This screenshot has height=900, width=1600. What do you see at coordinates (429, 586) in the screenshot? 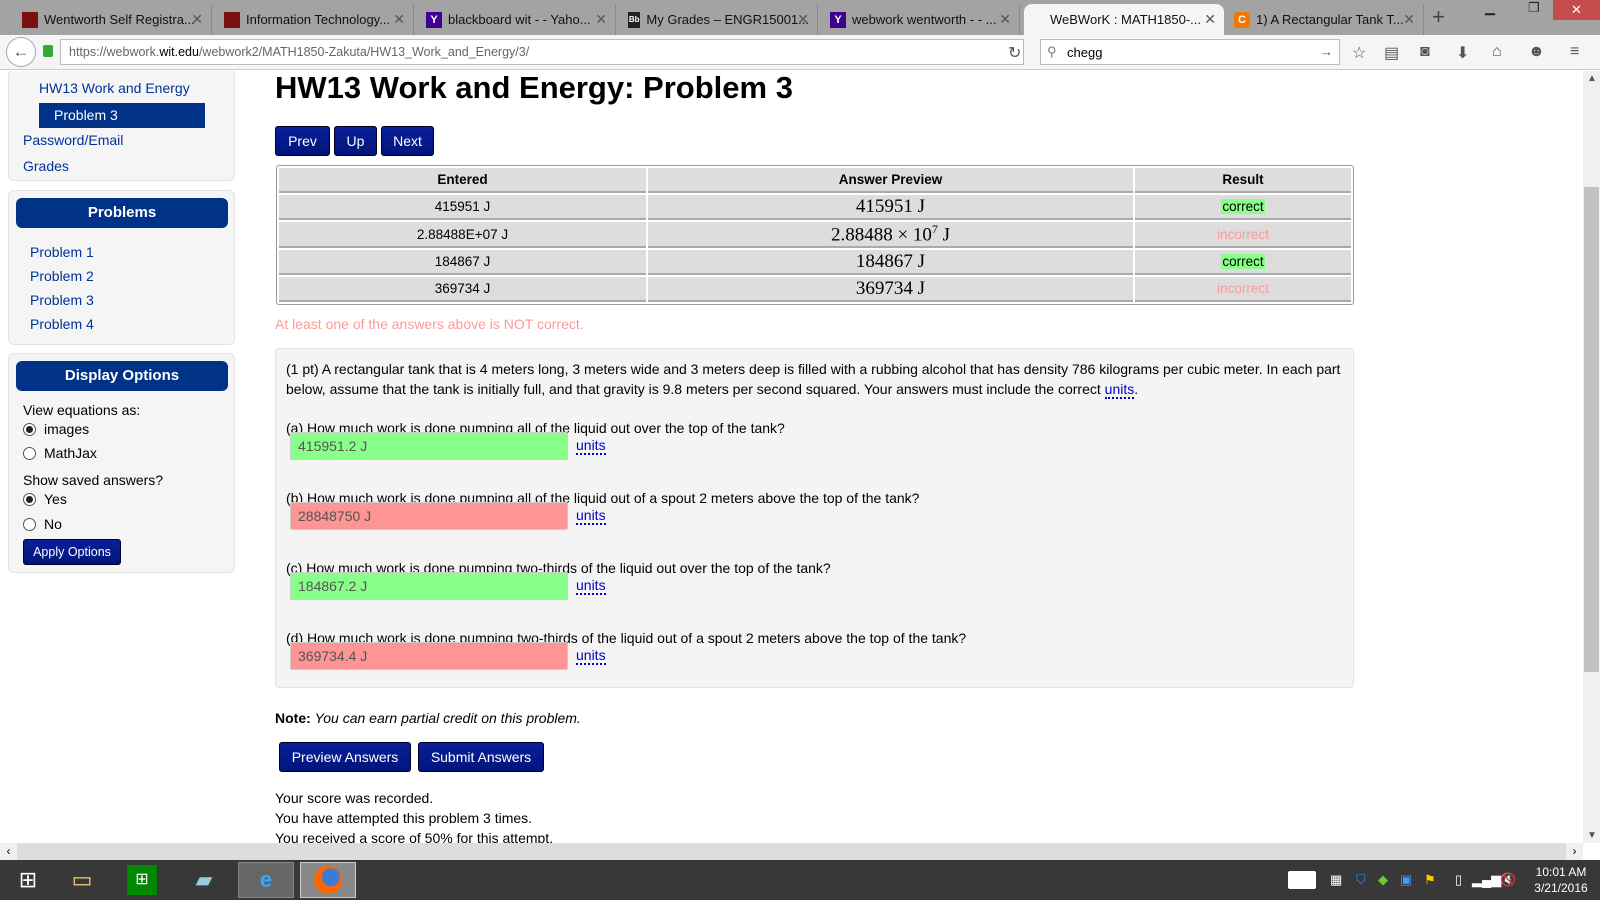
I see `answer-c-input: 184867.2 J` at bounding box center [429, 586].